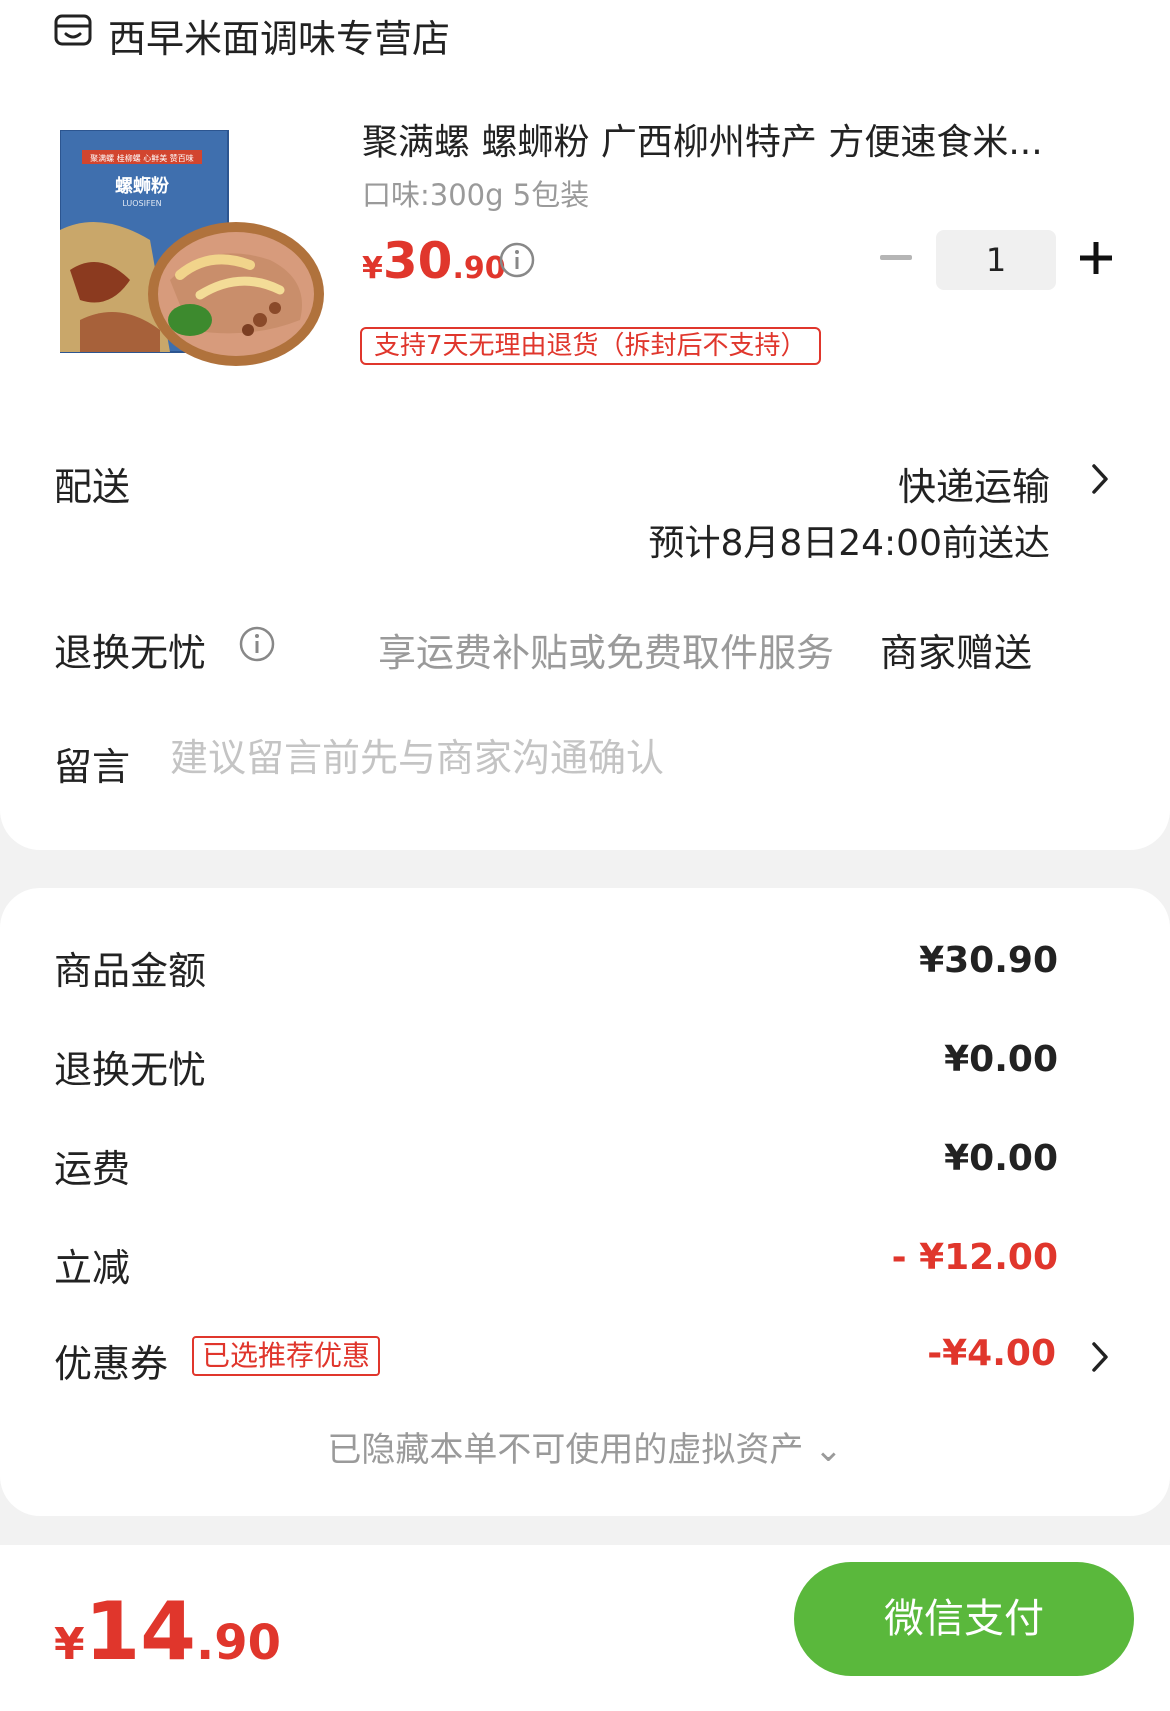 The image size is (1170, 1711). I want to click on shop-name: 西早米面调味专营店, so click(279, 35).